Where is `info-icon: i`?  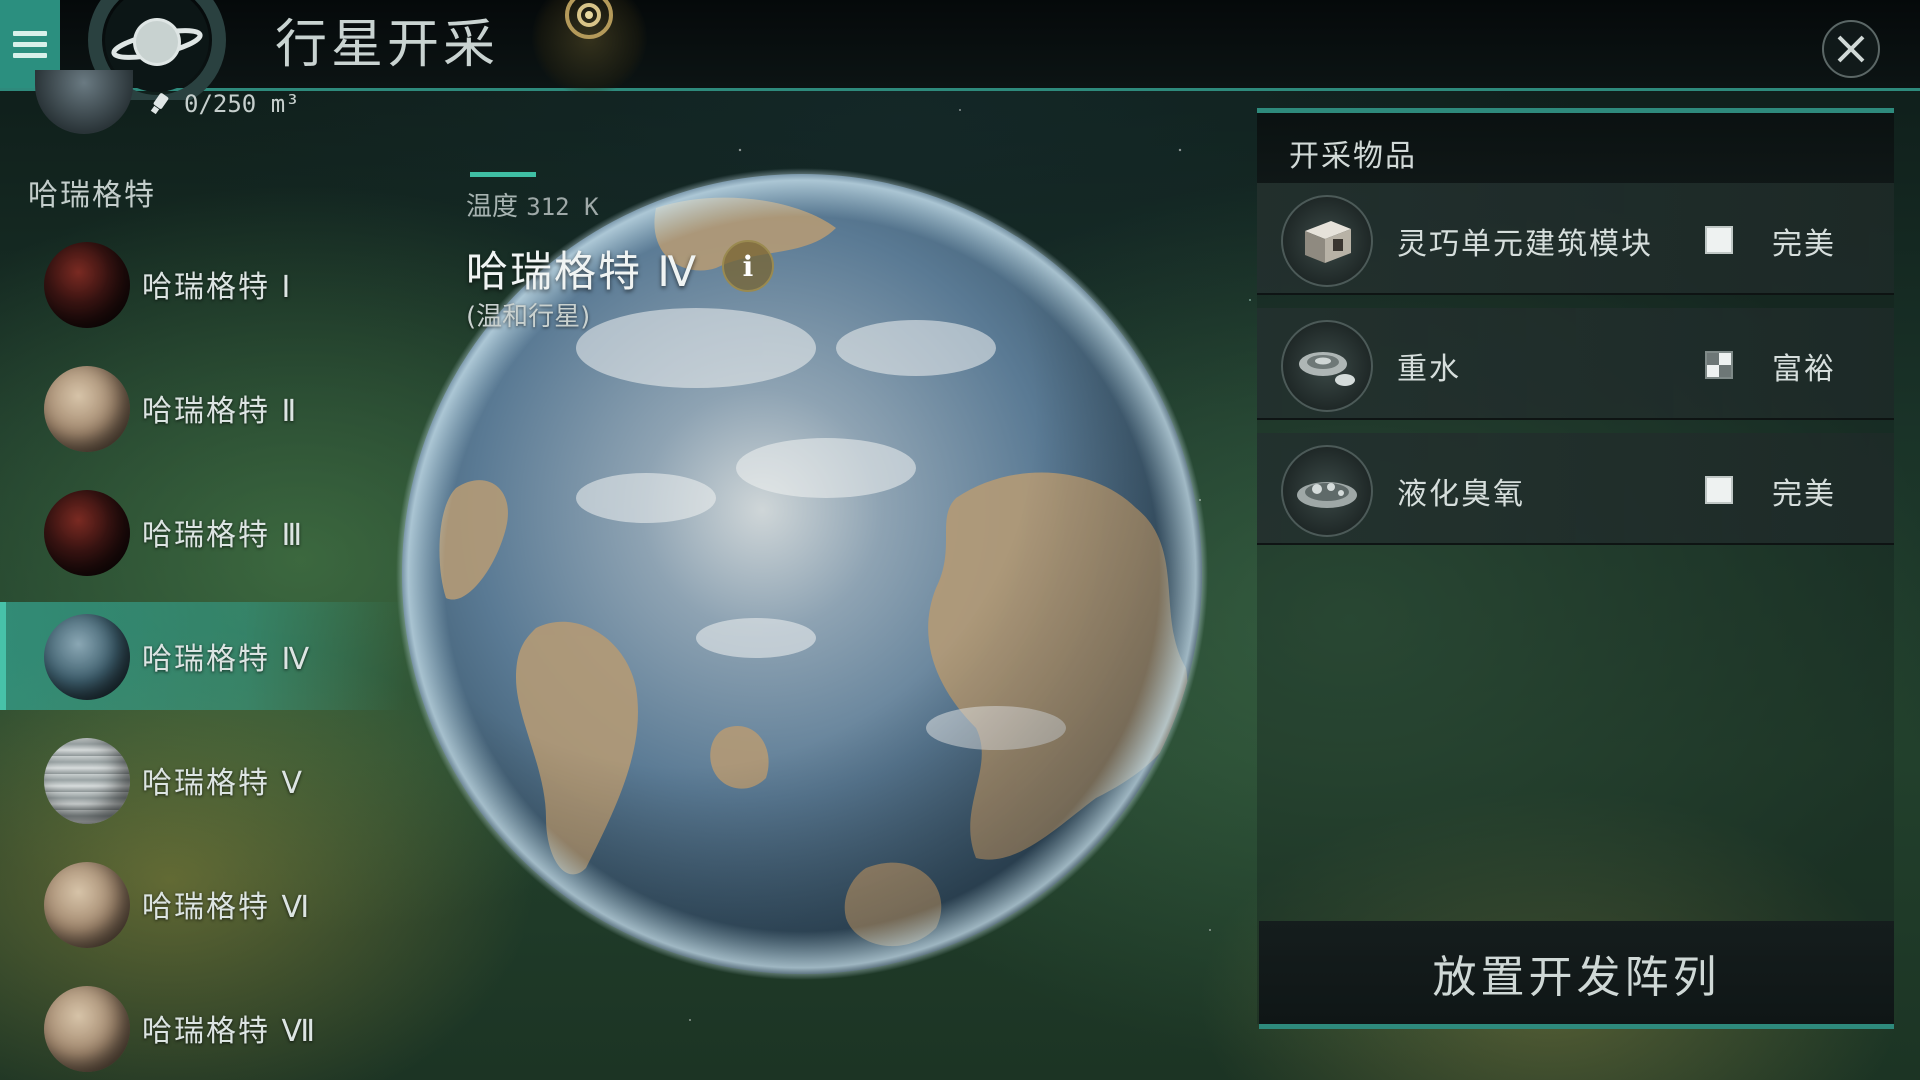 info-icon: i is located at coordinates (748, 266).